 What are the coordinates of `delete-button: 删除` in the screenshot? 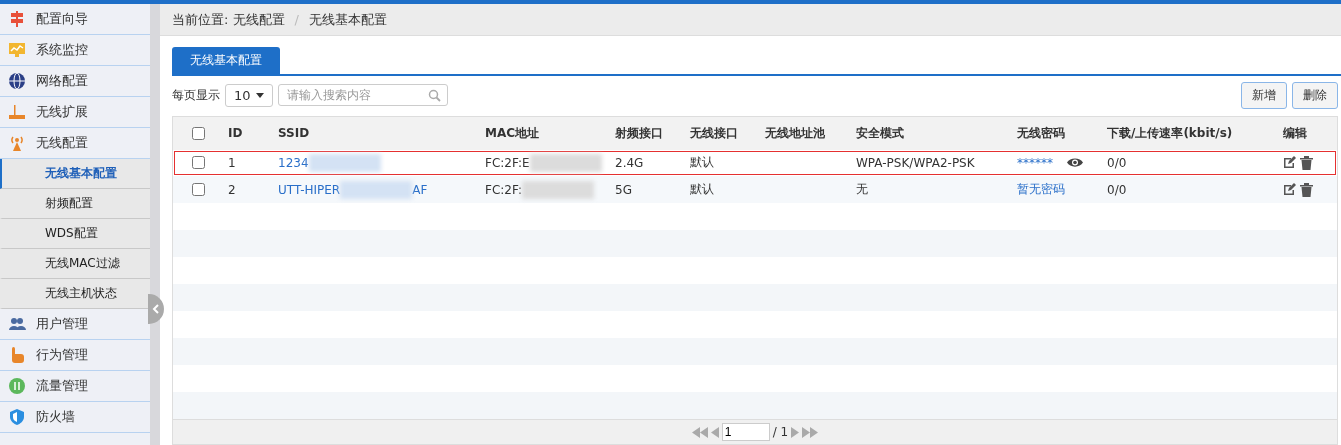 It's located at (1315, 95).